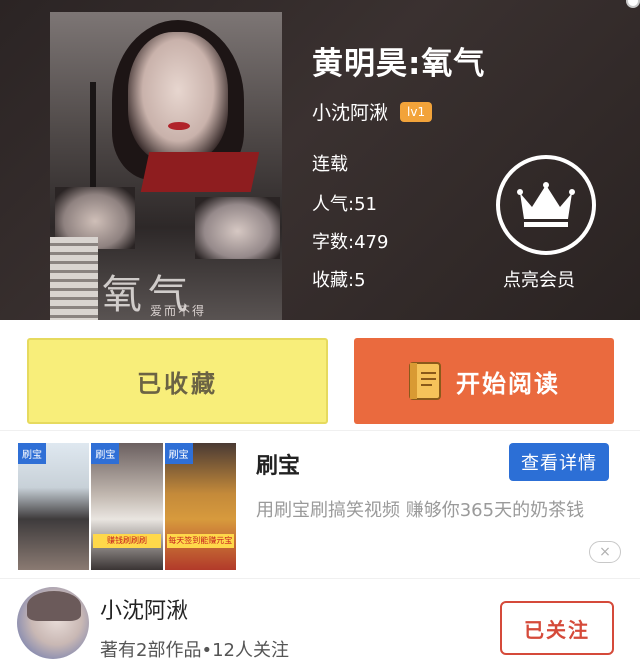 This screenshot has height=671, width=640. Describe the element at coordinates (559, 462) in the screenshot. I see `view-details-button: 查看详情` at that location.